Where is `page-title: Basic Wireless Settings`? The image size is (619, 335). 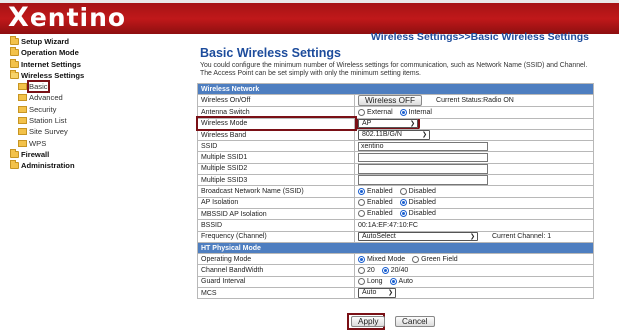
page-title: Basic Wireless Settings is located at coordinates (270, 53).